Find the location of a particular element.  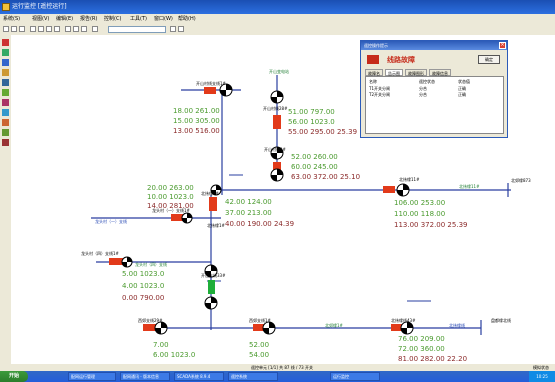

reading-7-a: 5.00 1023.0 is located at coordinates (143, 274).